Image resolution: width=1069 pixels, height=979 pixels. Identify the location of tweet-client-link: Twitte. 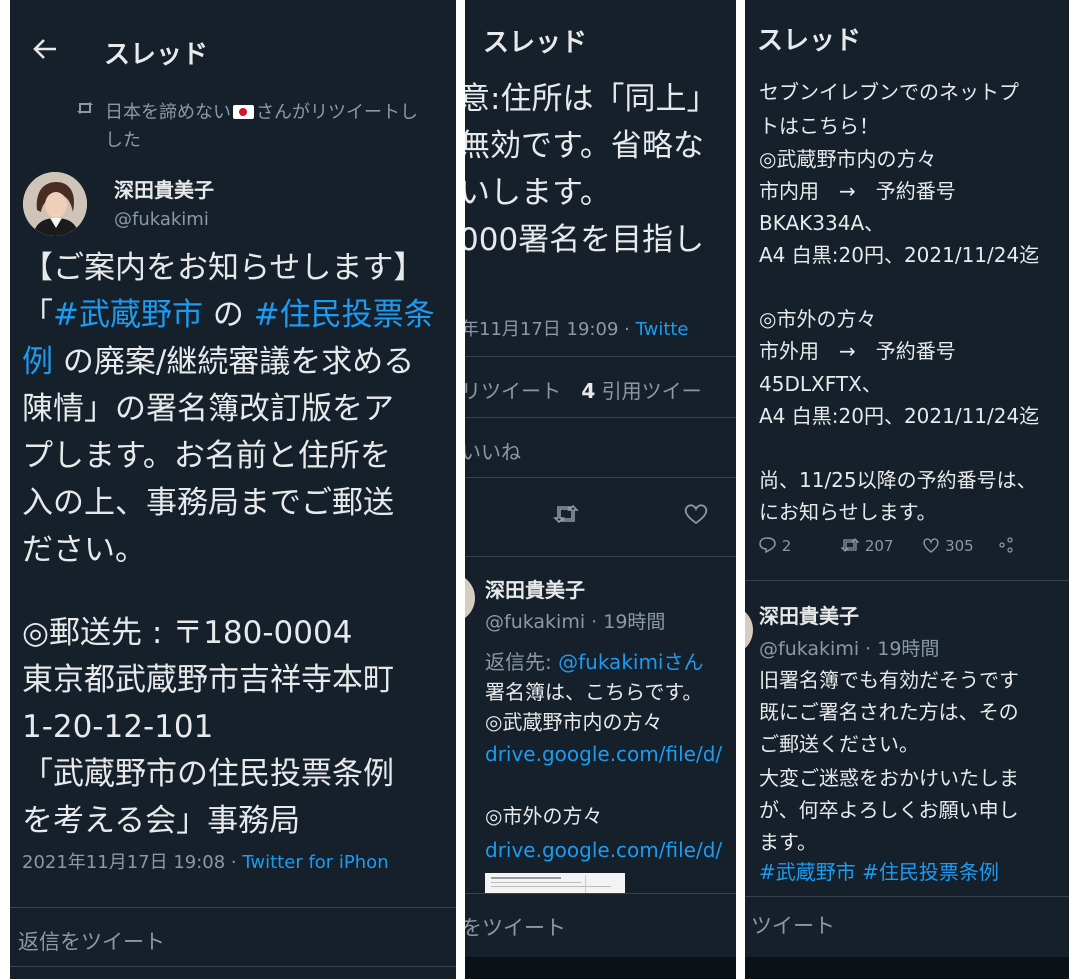
(662, 329).